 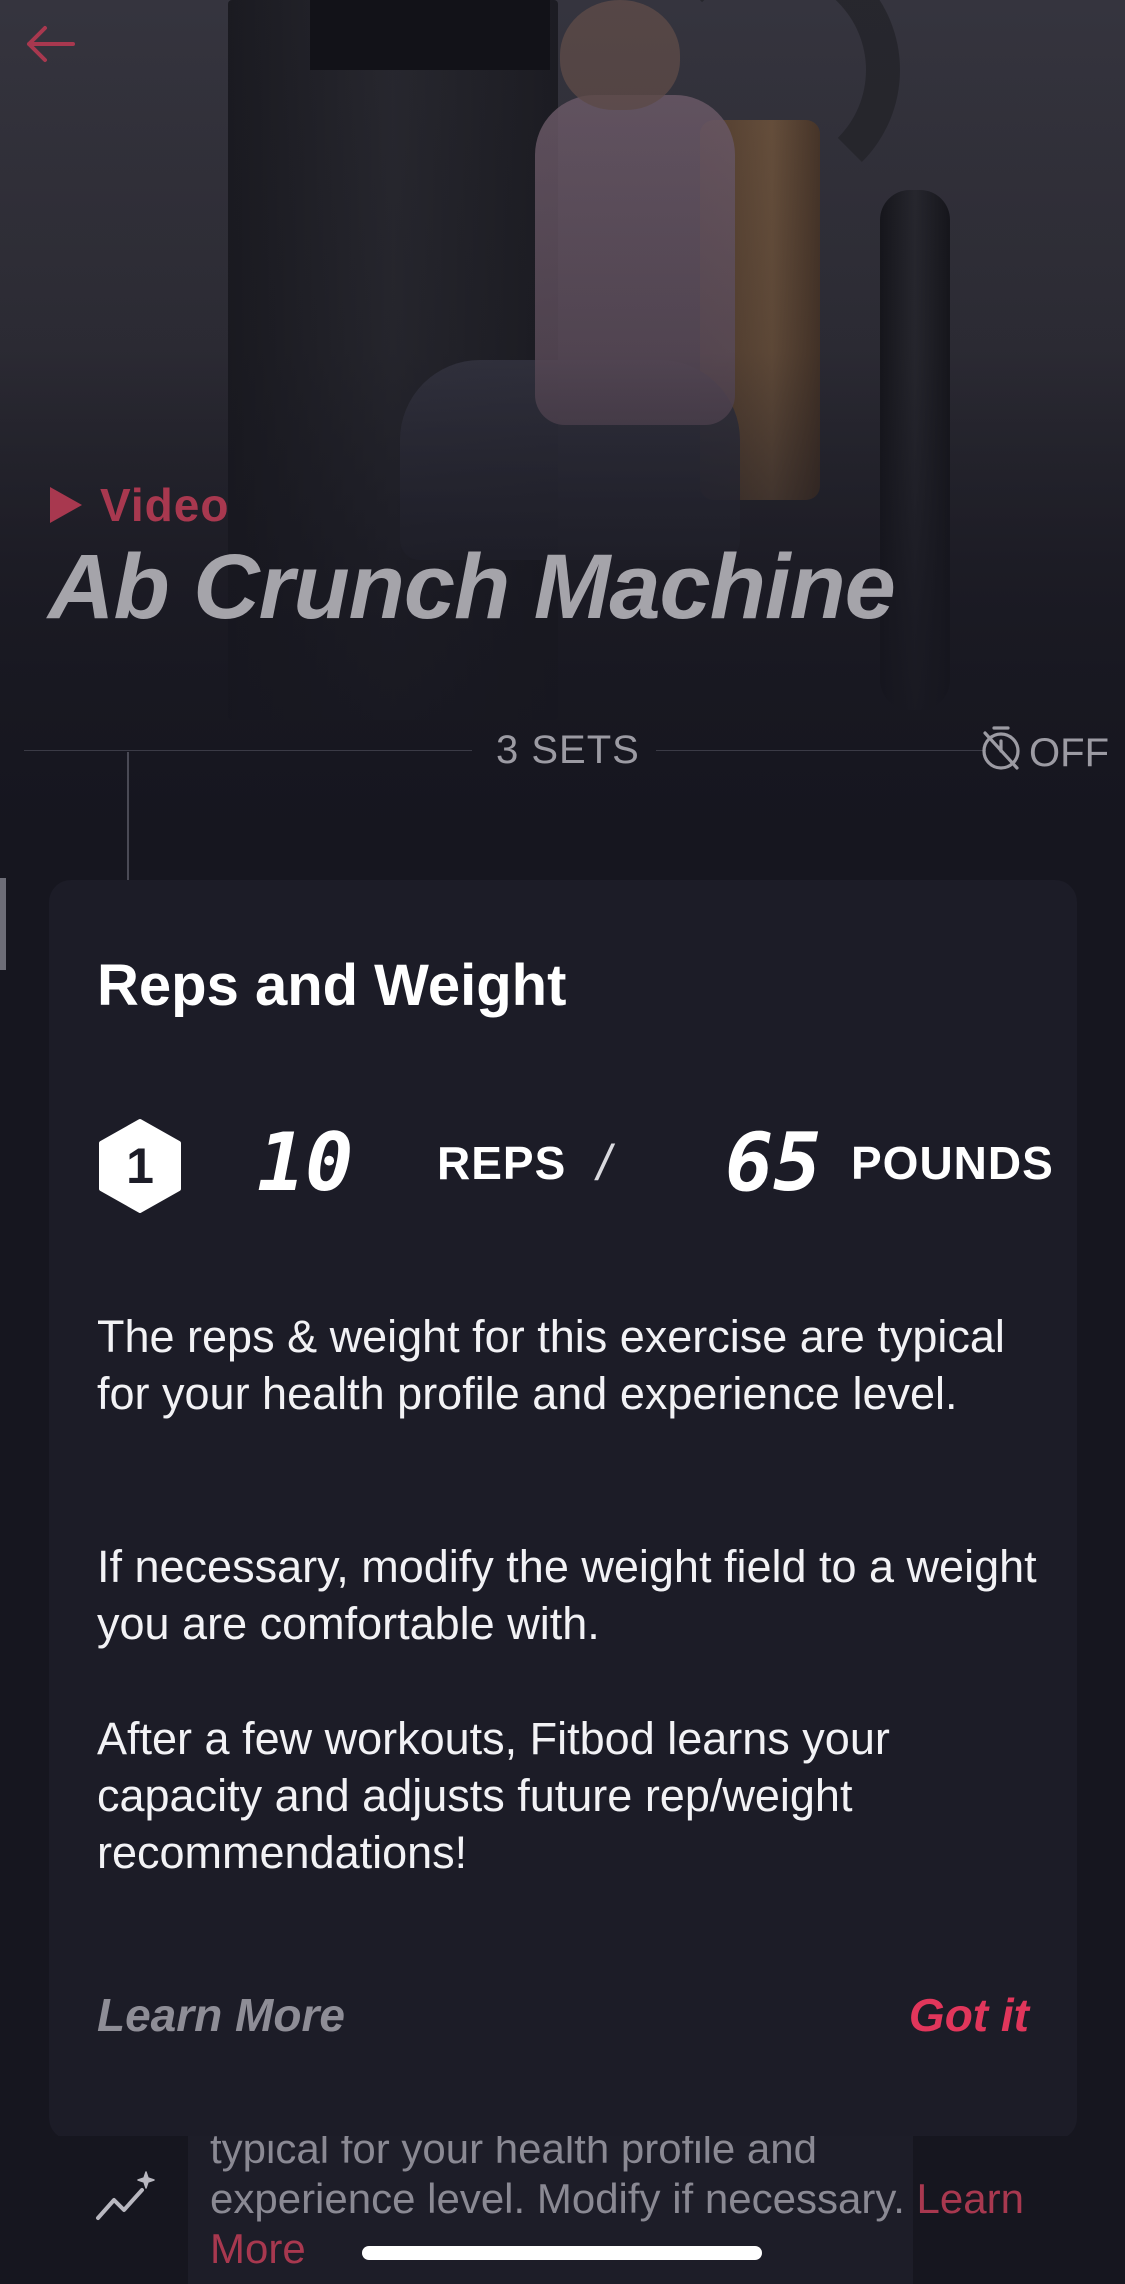 I want to click on sets-label: 3 SETS, so click(x=568, y=750).